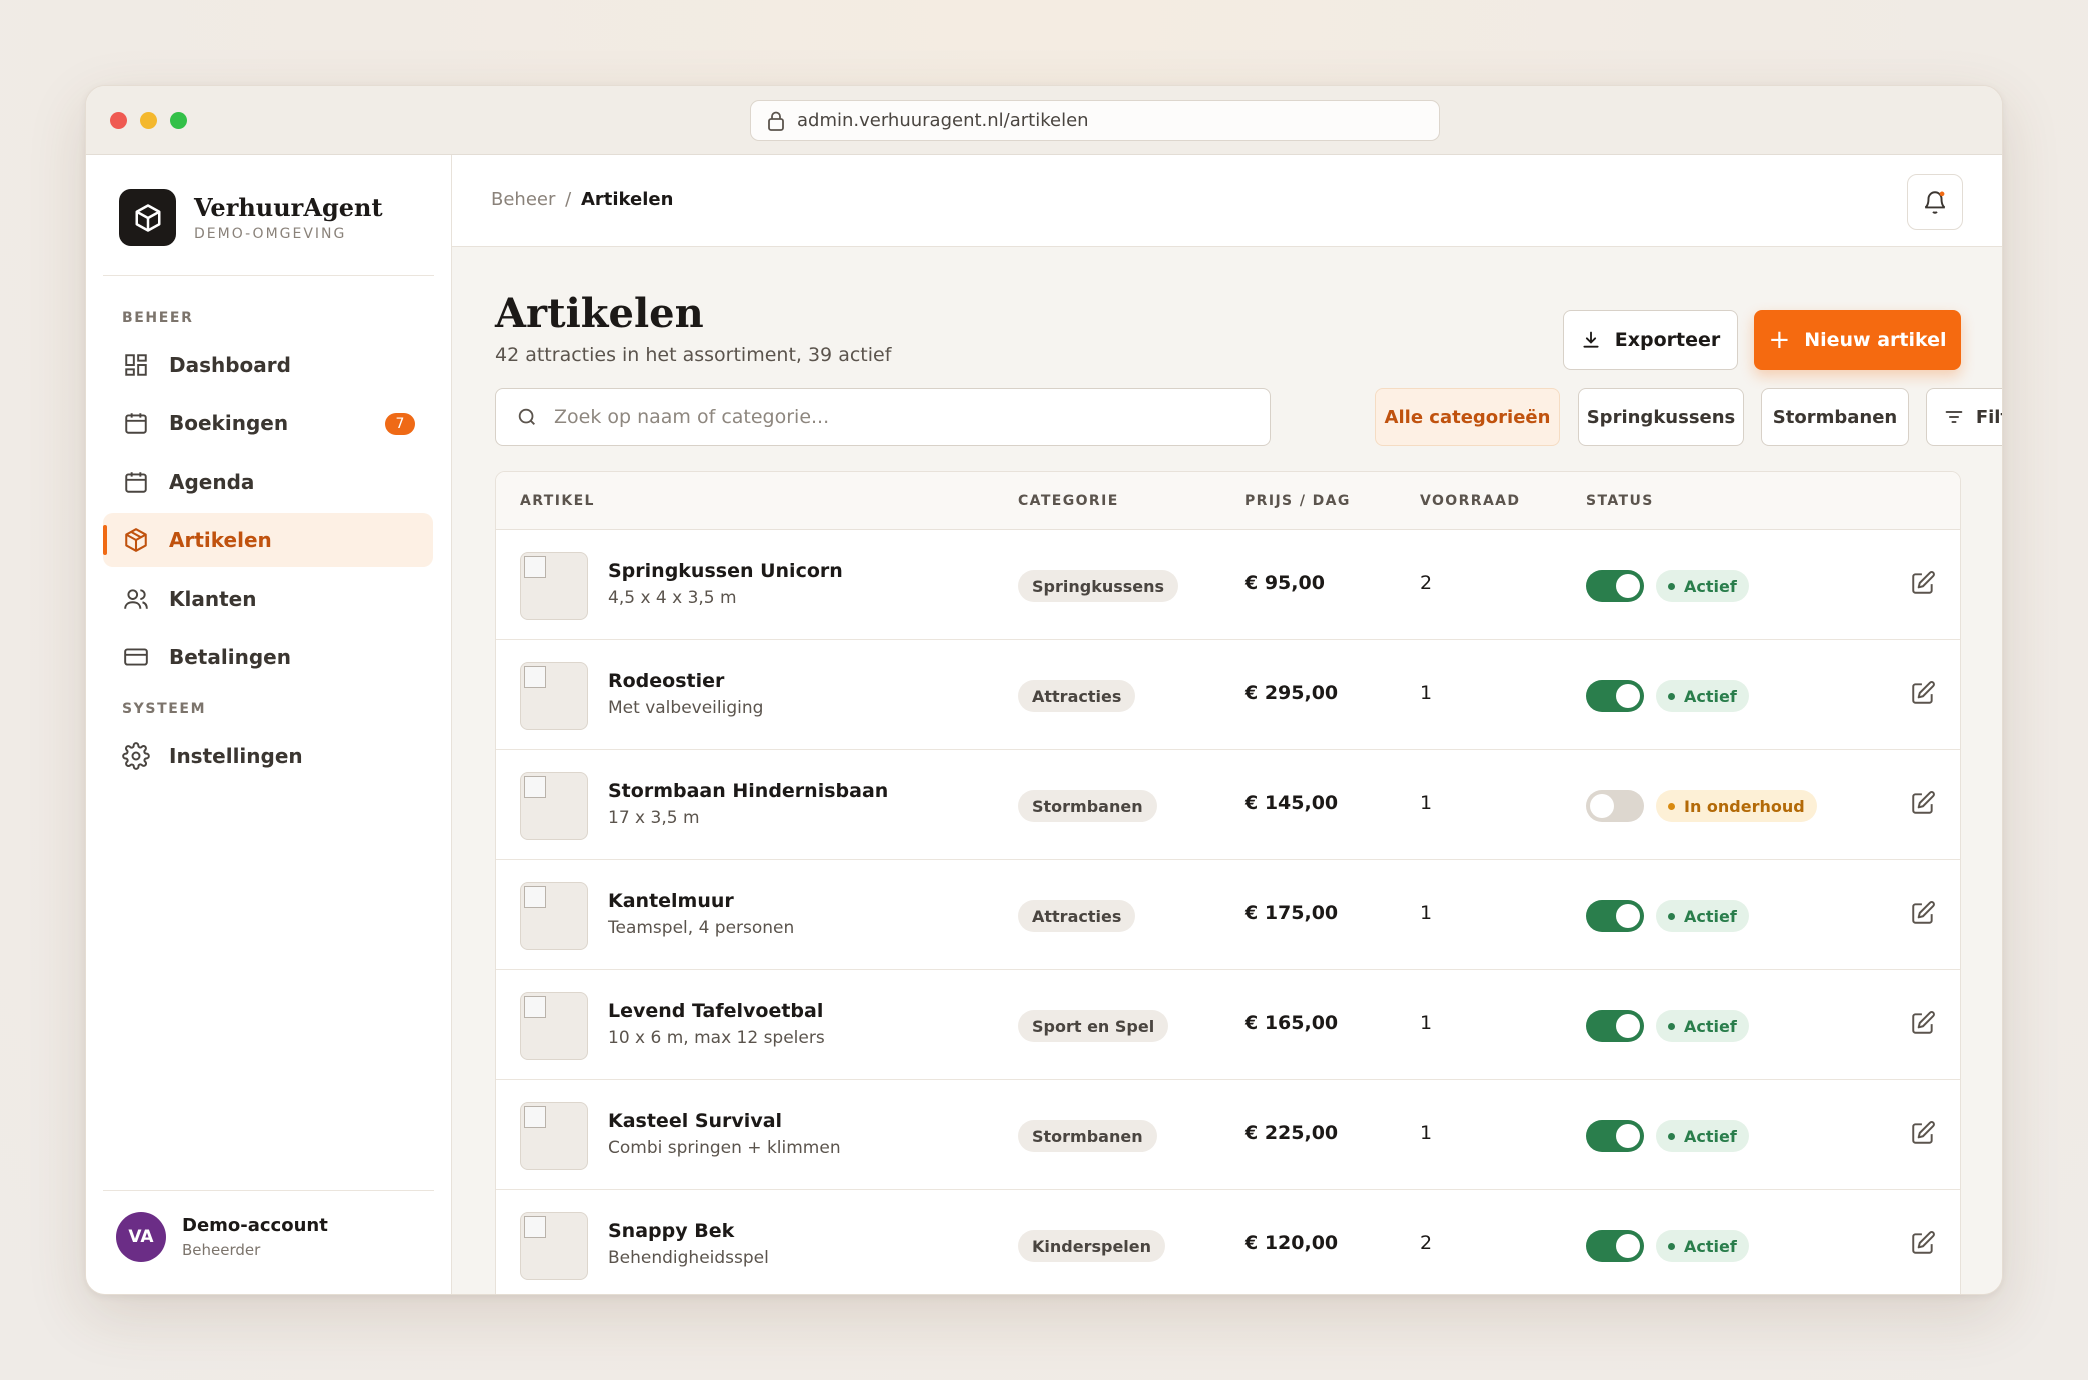 The width and height of the screenshot is (2088, 1380). What do you see at coordinates (1292, 803) in the screenshot?
I see `article-price: € 145,00` at bounding box center [1292, 803].